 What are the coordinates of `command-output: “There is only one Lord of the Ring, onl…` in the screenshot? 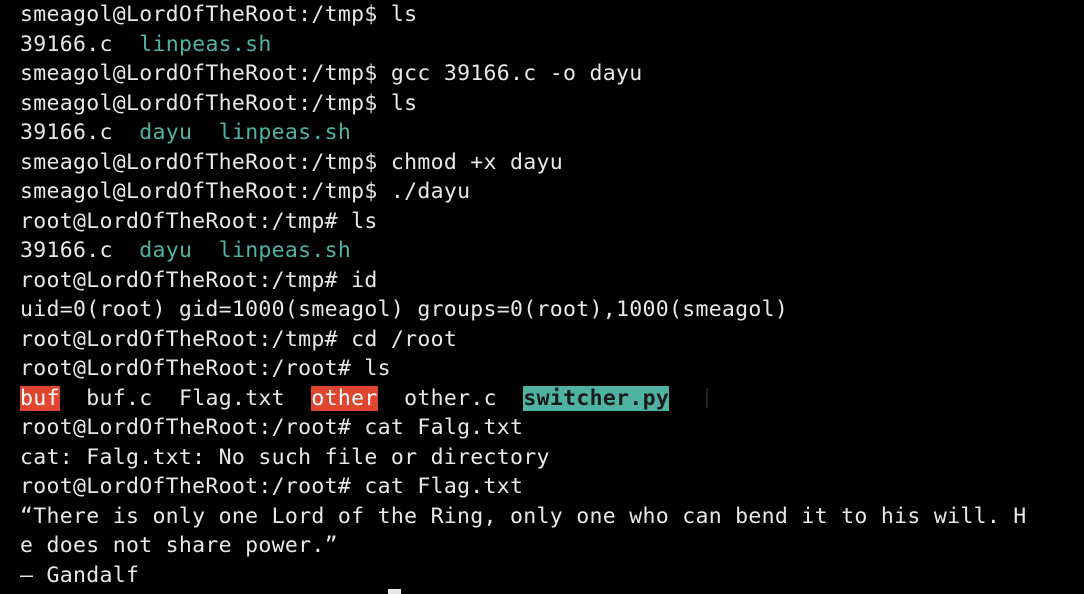 It's located at (523, 516).